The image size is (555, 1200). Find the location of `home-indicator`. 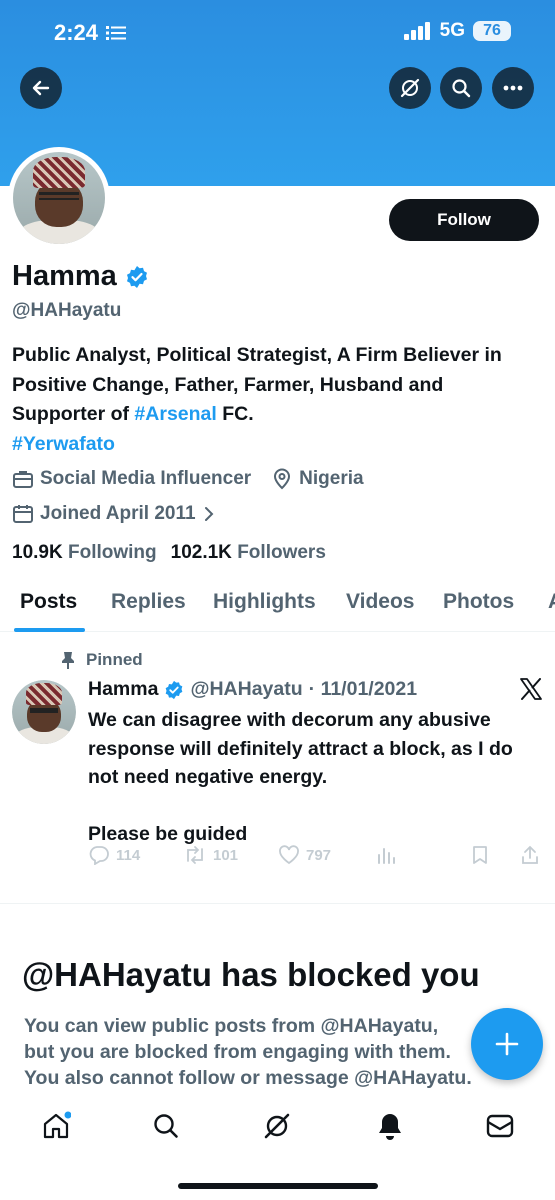

home-indicator is located at coordinates (278, 1186).